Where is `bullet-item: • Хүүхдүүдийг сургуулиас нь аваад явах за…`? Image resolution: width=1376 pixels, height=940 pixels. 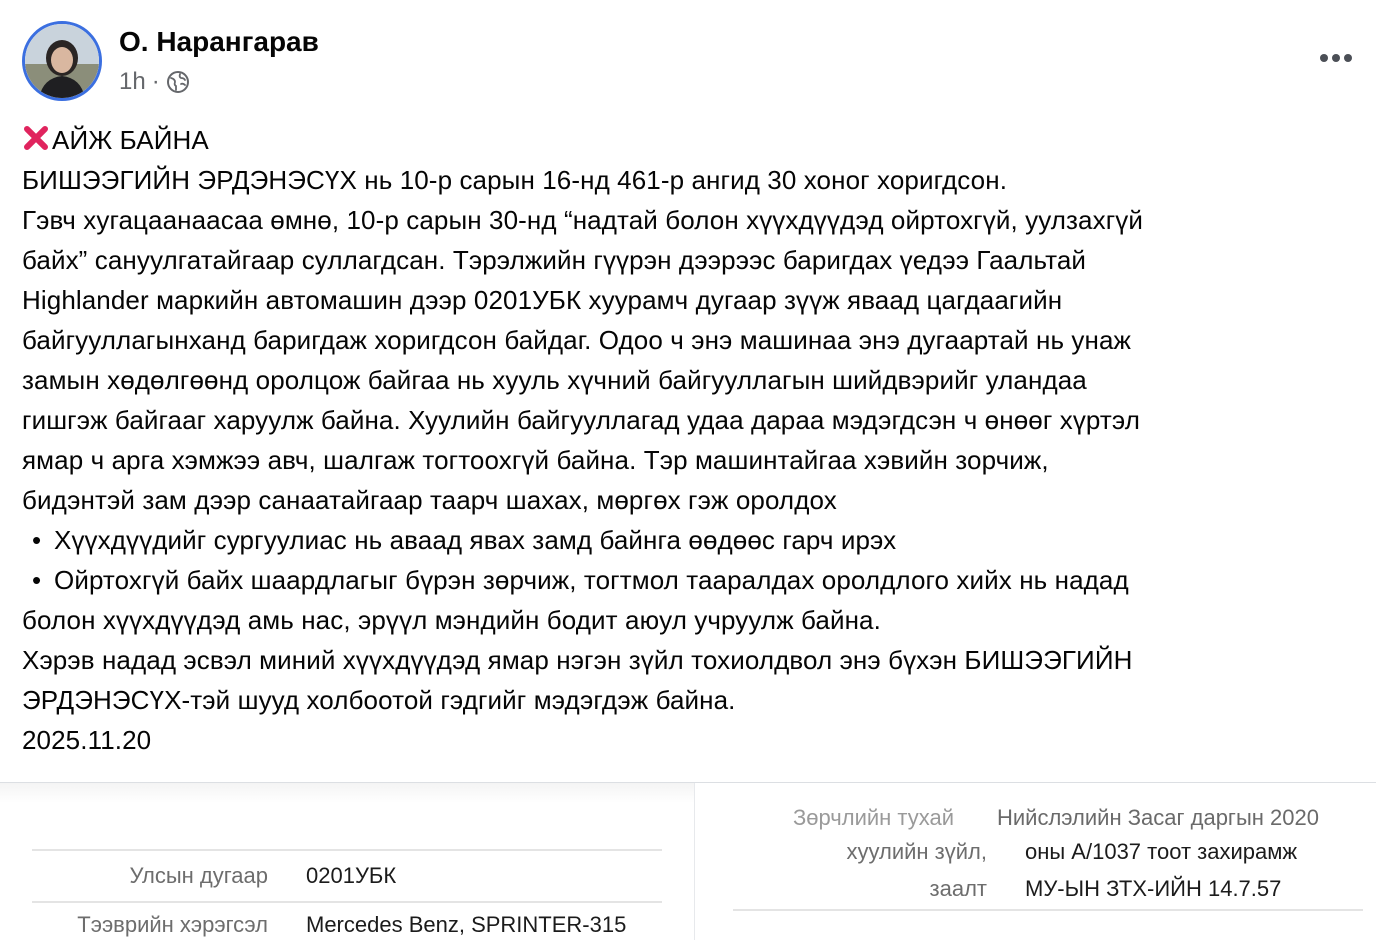
bullet-item: • Хүүхдүүдийг сургуулиас нь аваад явах за… is located at coordinates (694, 540).